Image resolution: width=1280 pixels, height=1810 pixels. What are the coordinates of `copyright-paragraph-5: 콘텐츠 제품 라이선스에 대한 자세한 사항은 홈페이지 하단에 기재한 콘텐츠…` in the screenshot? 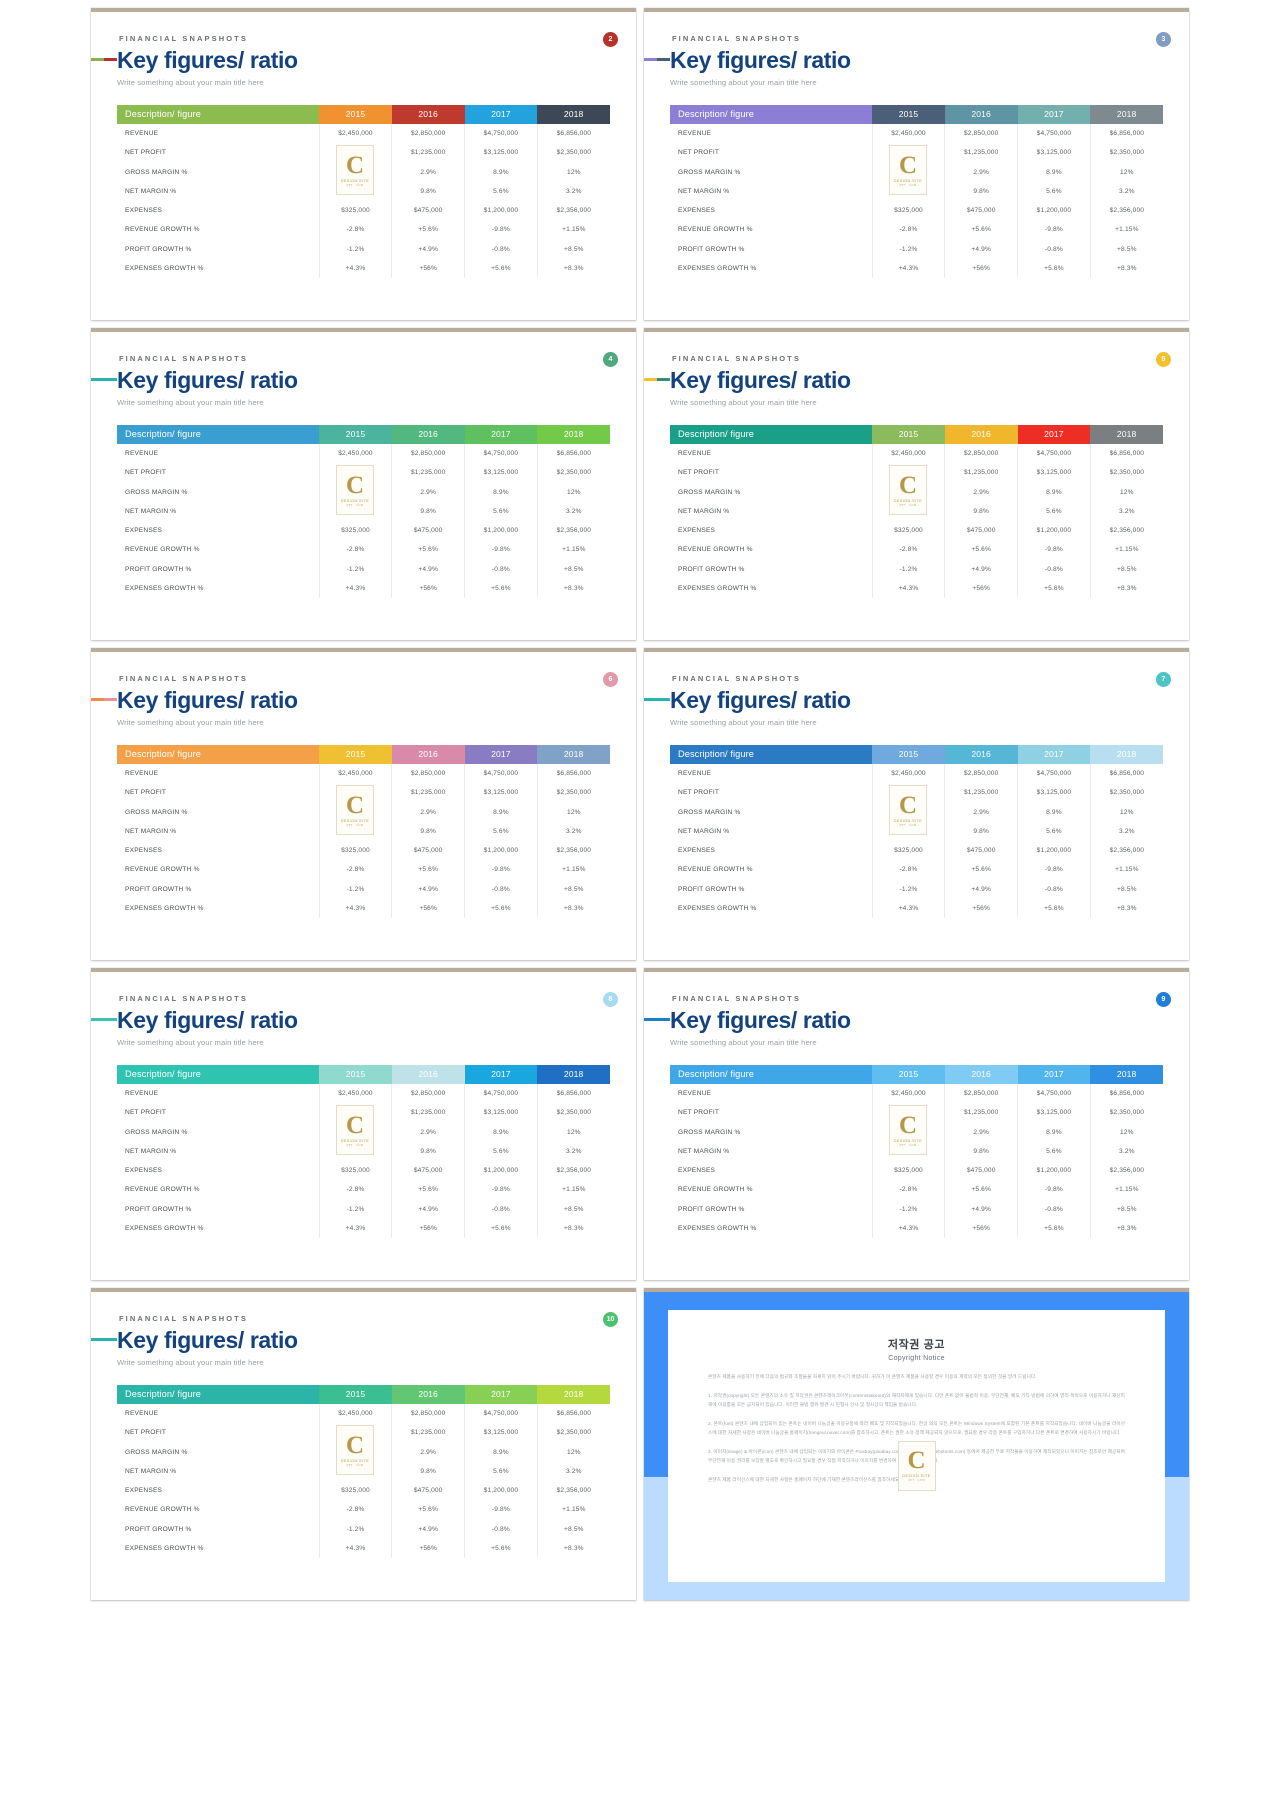 It's located at (804, 1480).